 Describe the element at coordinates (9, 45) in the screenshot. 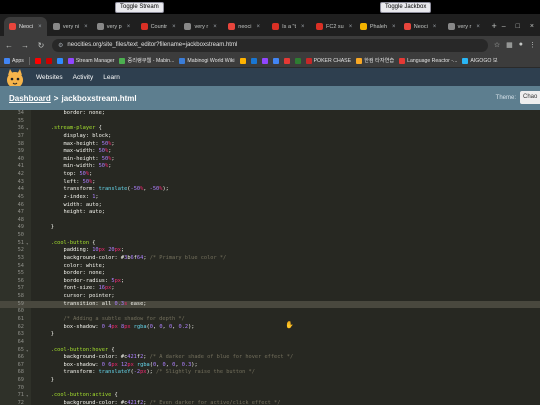

I see `back-icon: ←` at that location.